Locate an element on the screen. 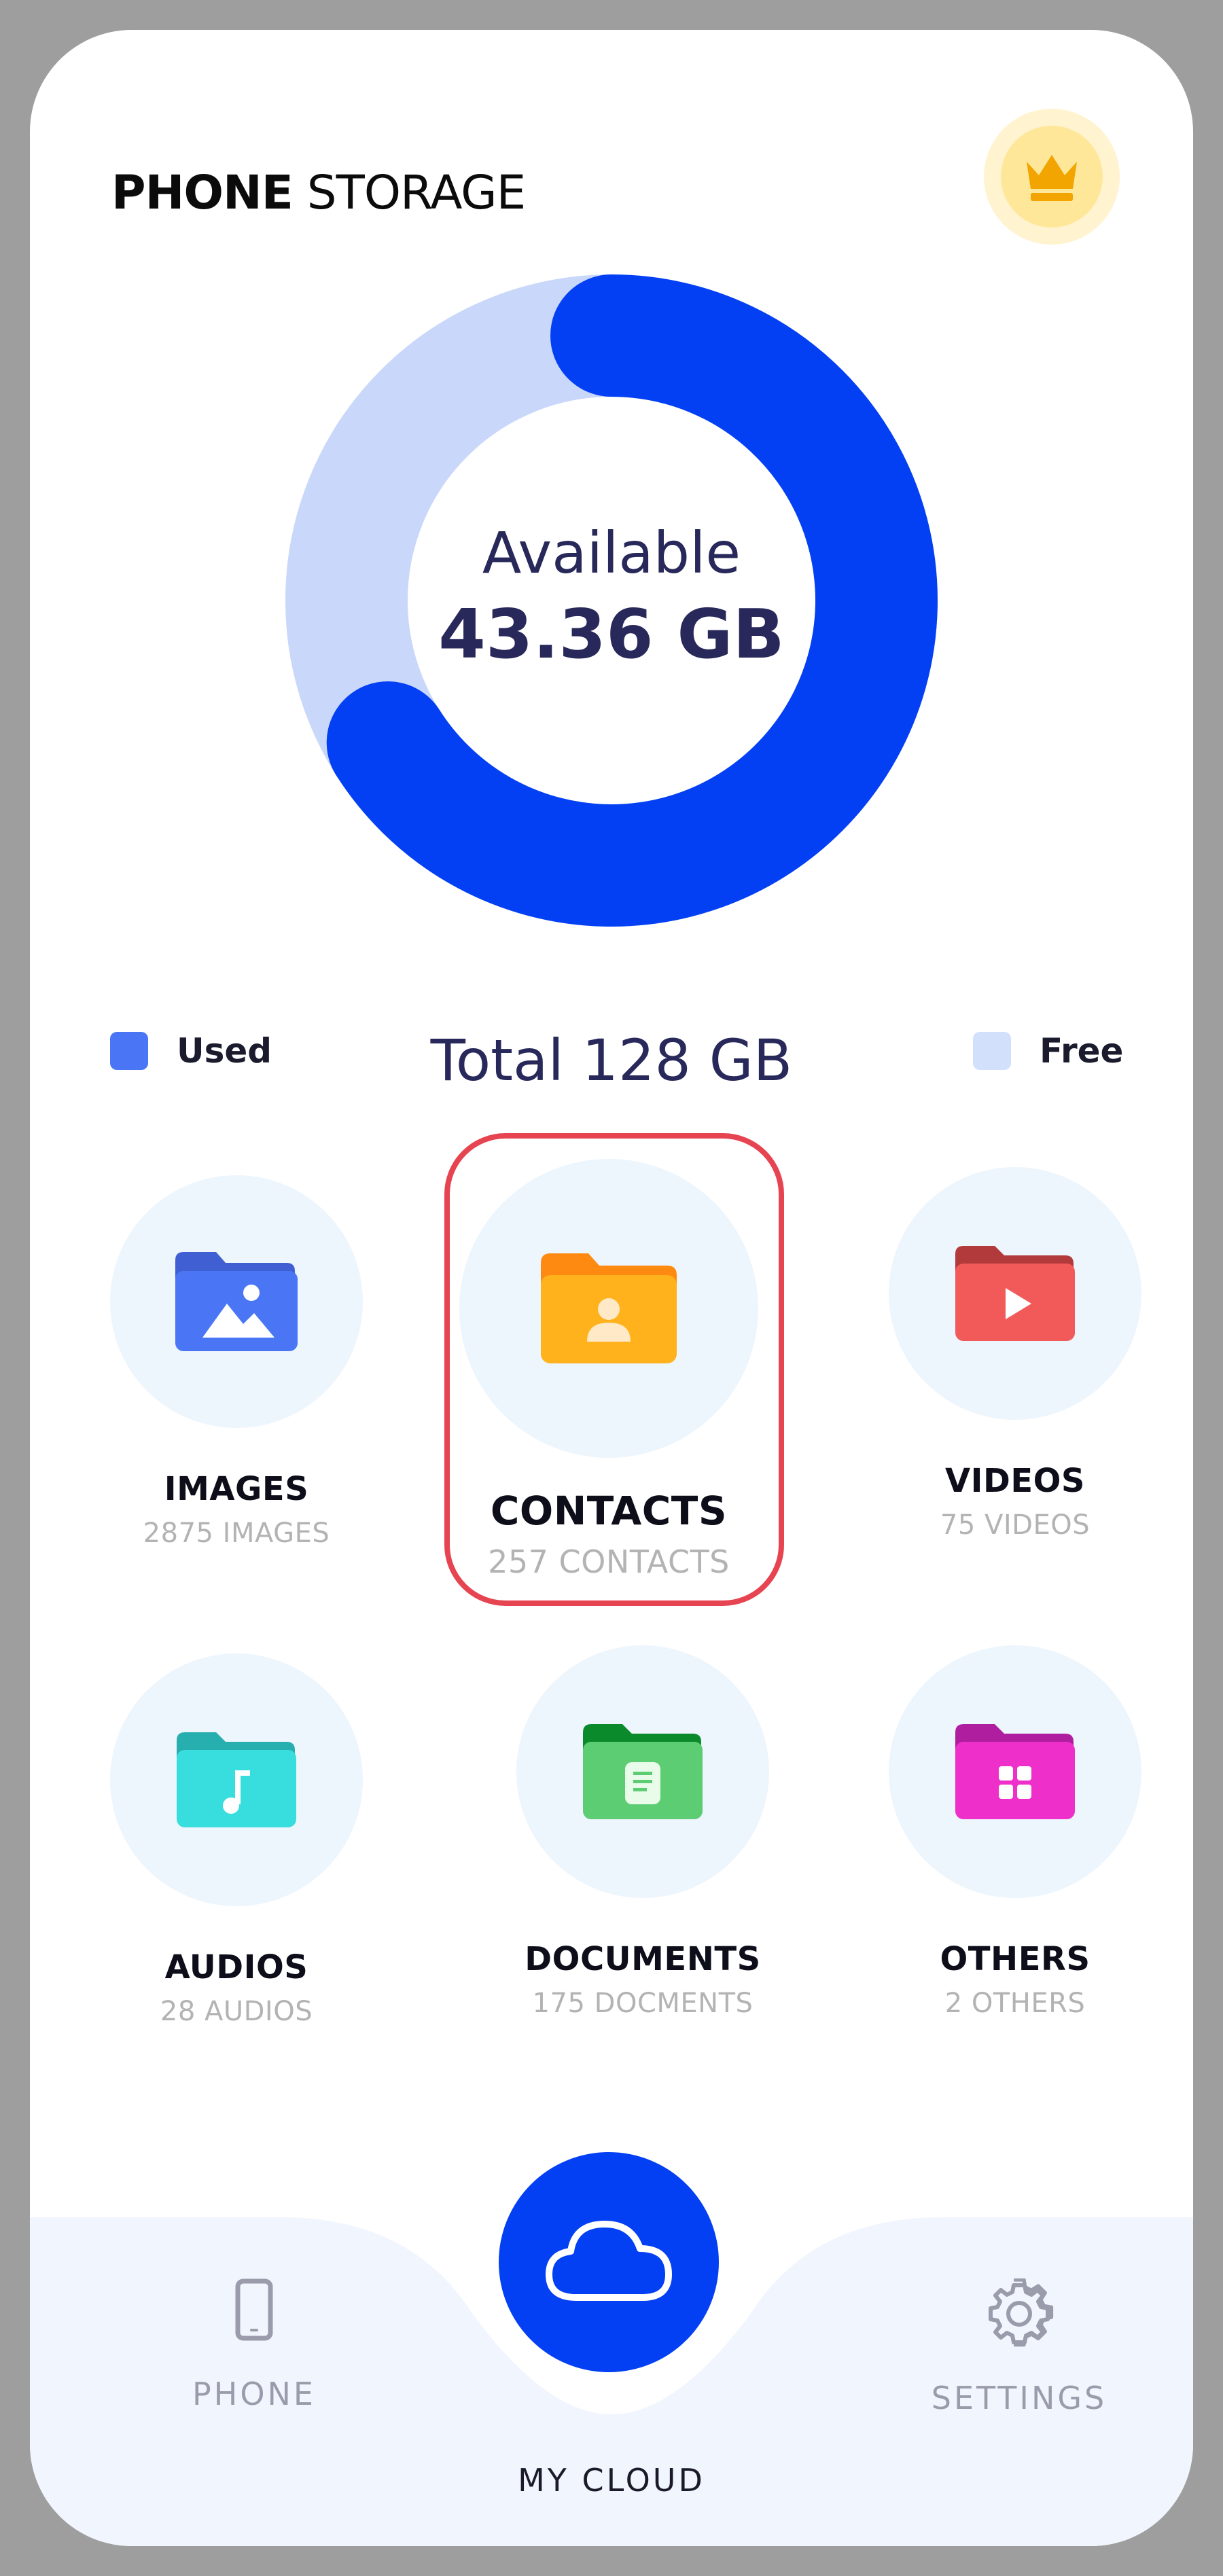 The width and height of the screenshot is (1223, 2576). cloud-icon is located at coordinates (609, 2261).